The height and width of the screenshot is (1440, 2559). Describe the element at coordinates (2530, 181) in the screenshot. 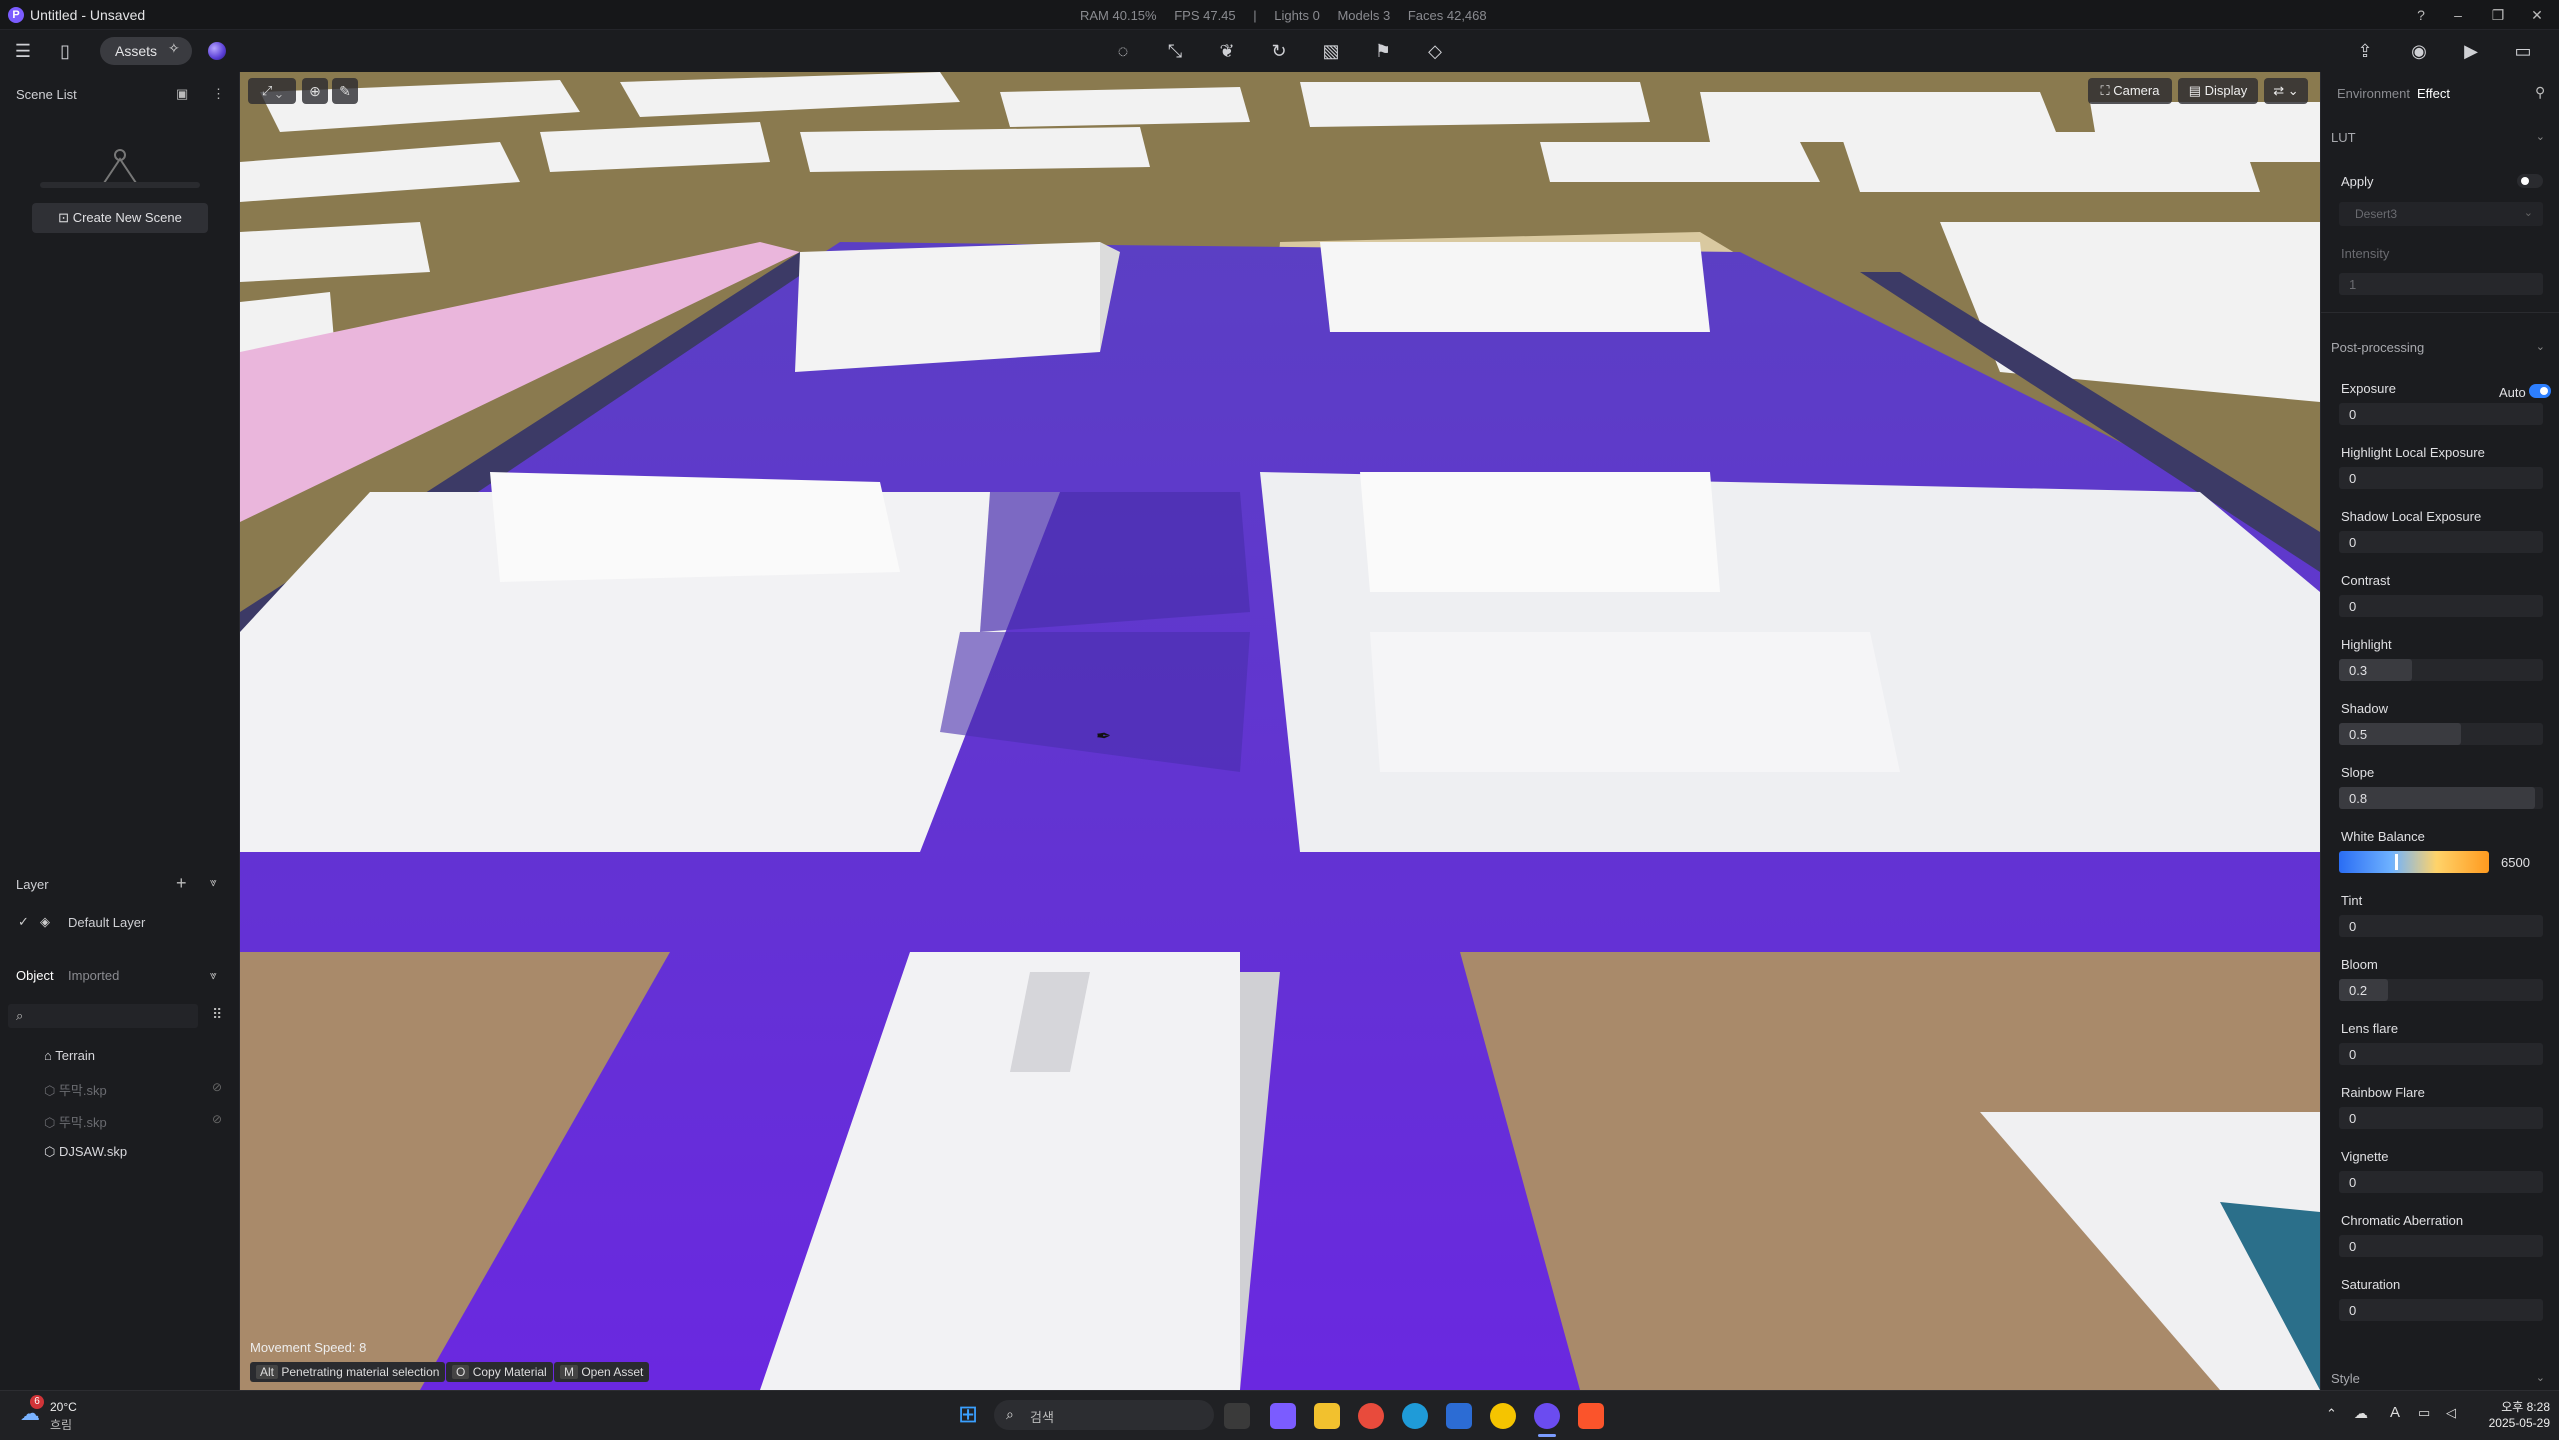

I see `apply-toggle` at that location.